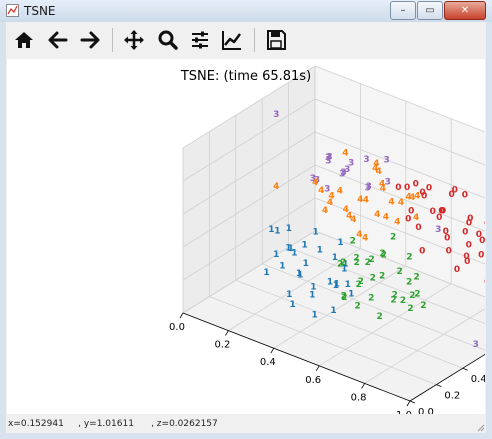 The height and width of the screenshot is (439, 492). Describe the element at coordinates (403, 10) in the screenshot. I see `minimize-button: –` at that location.